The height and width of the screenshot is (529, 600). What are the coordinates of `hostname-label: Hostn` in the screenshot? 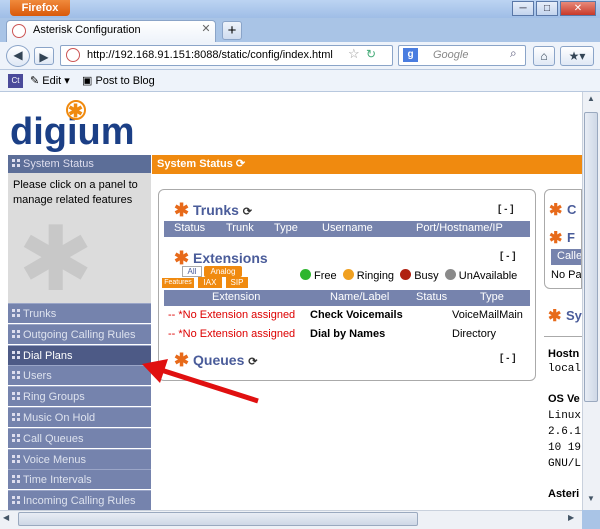 It's located at (564, 354).